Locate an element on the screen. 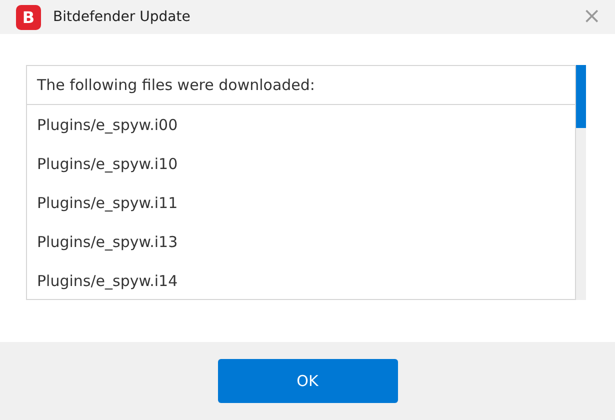 The width and height of the screenshot is (615, 420). file-item: Plugins/e_spyw.i13 is located at coordinates (107, 242).